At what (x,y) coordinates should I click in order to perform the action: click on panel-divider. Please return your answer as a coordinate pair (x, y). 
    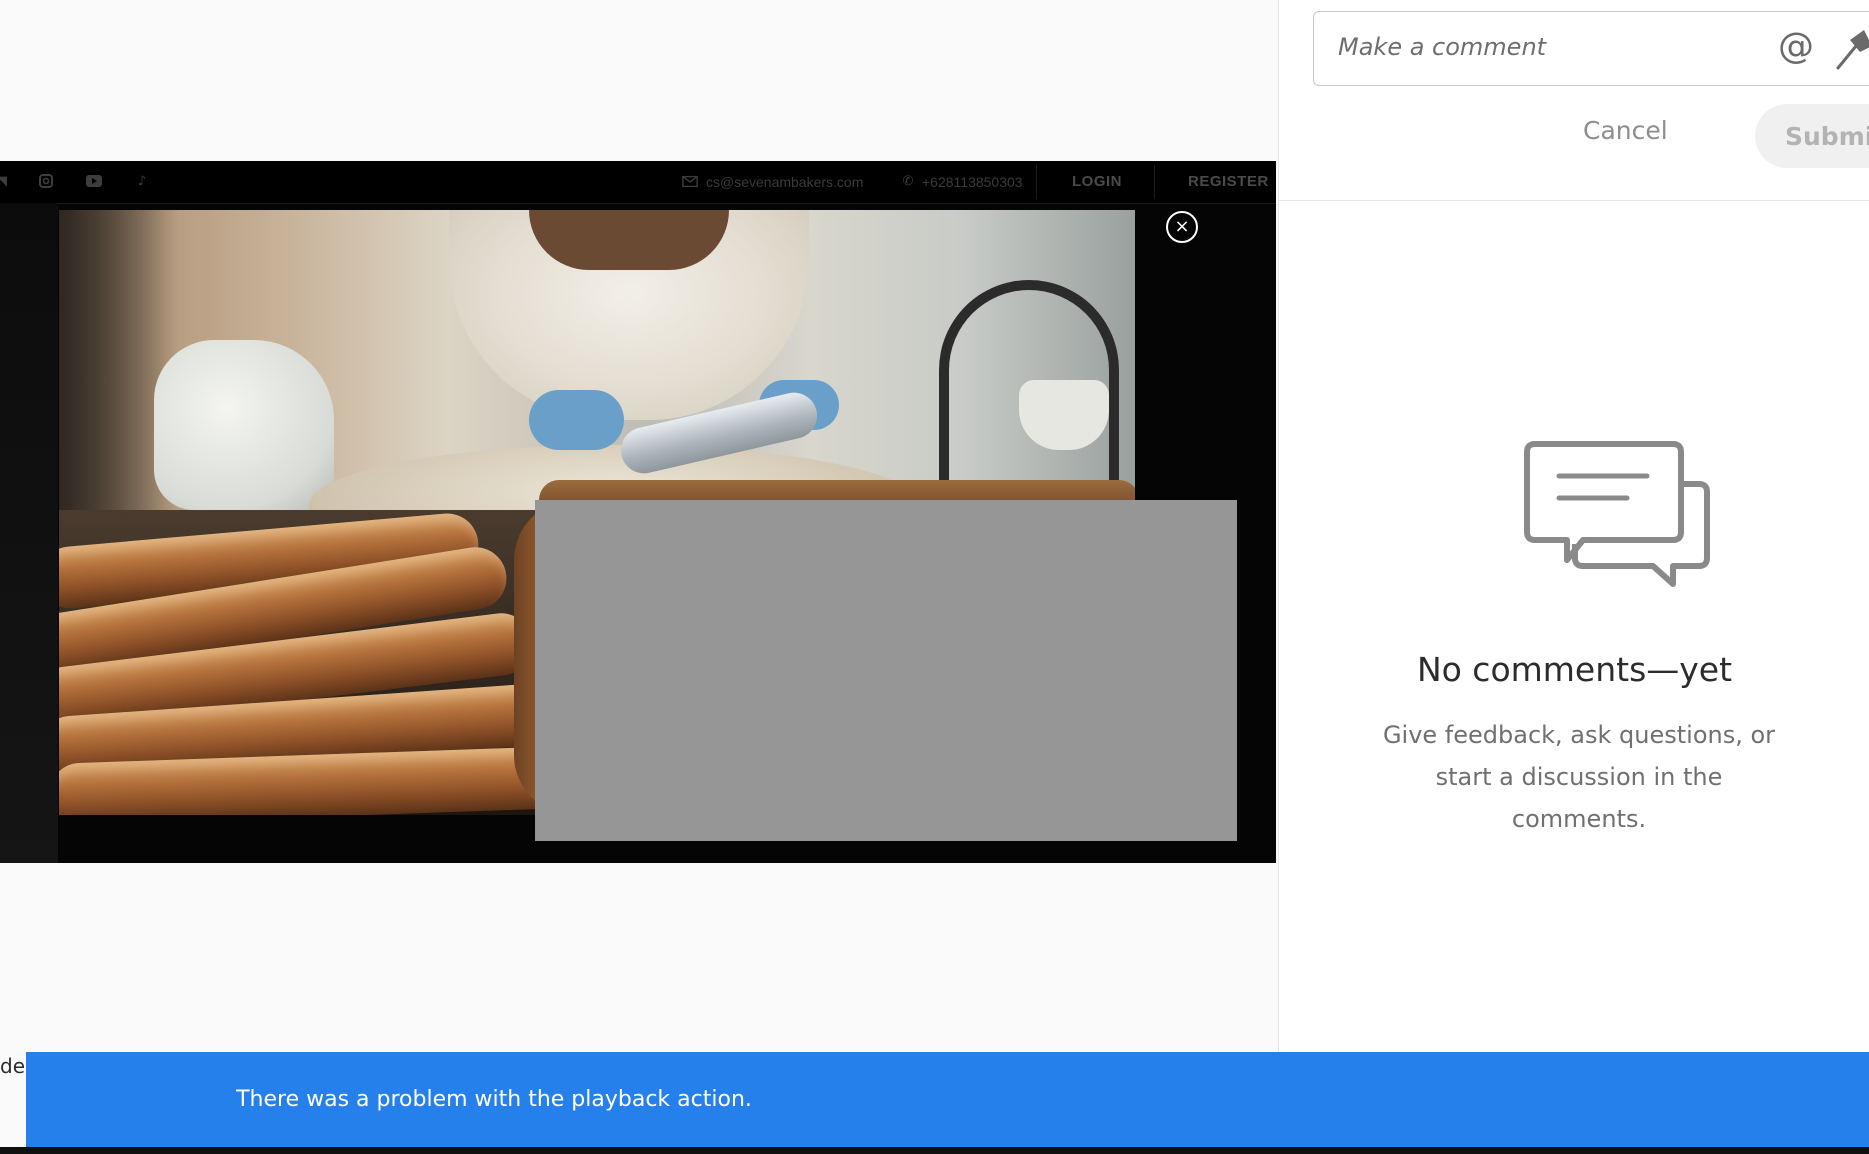
    Looking at the image, I should click on (1574, 200).